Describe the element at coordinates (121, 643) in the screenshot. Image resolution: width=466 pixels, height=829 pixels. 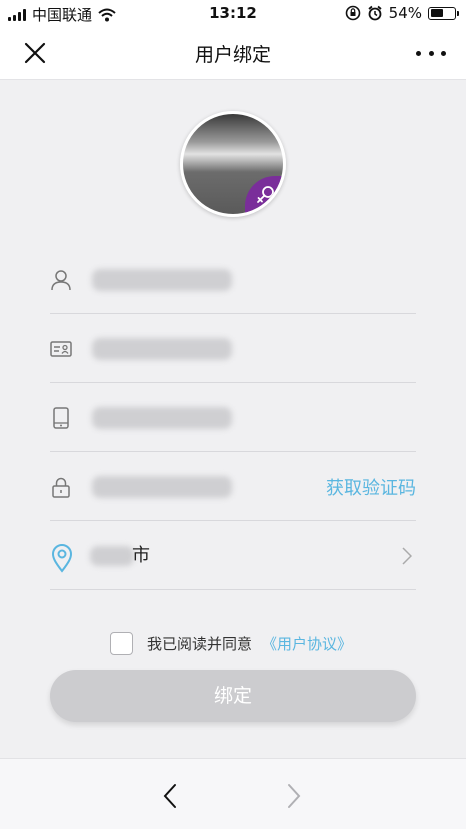
I see `agreement-checkbox` at that location.